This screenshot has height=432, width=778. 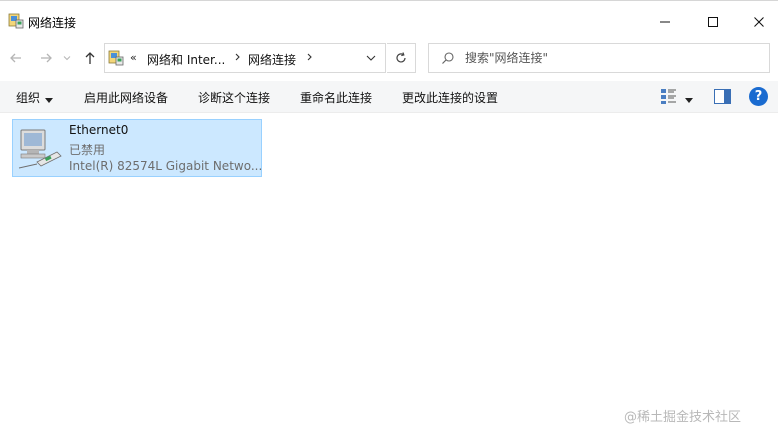 I want to click on close-button, so click(x=757, y=22).